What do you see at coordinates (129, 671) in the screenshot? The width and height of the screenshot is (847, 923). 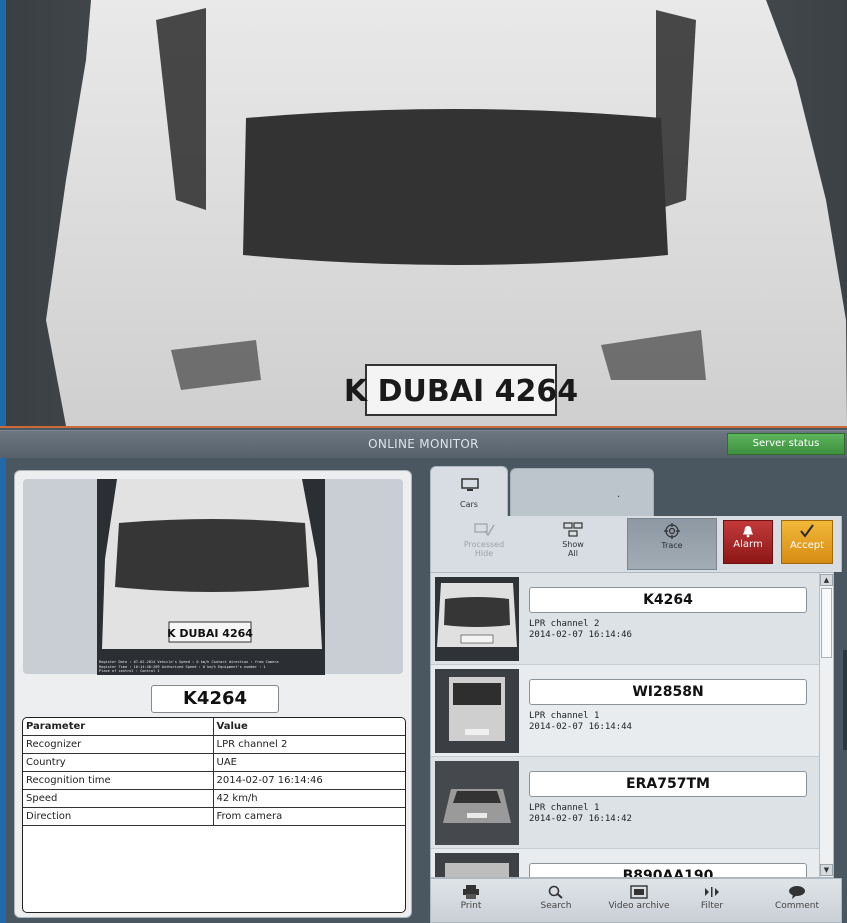 I see `caption-line: Place of control : Control 1` at bounding box center [129, 671].